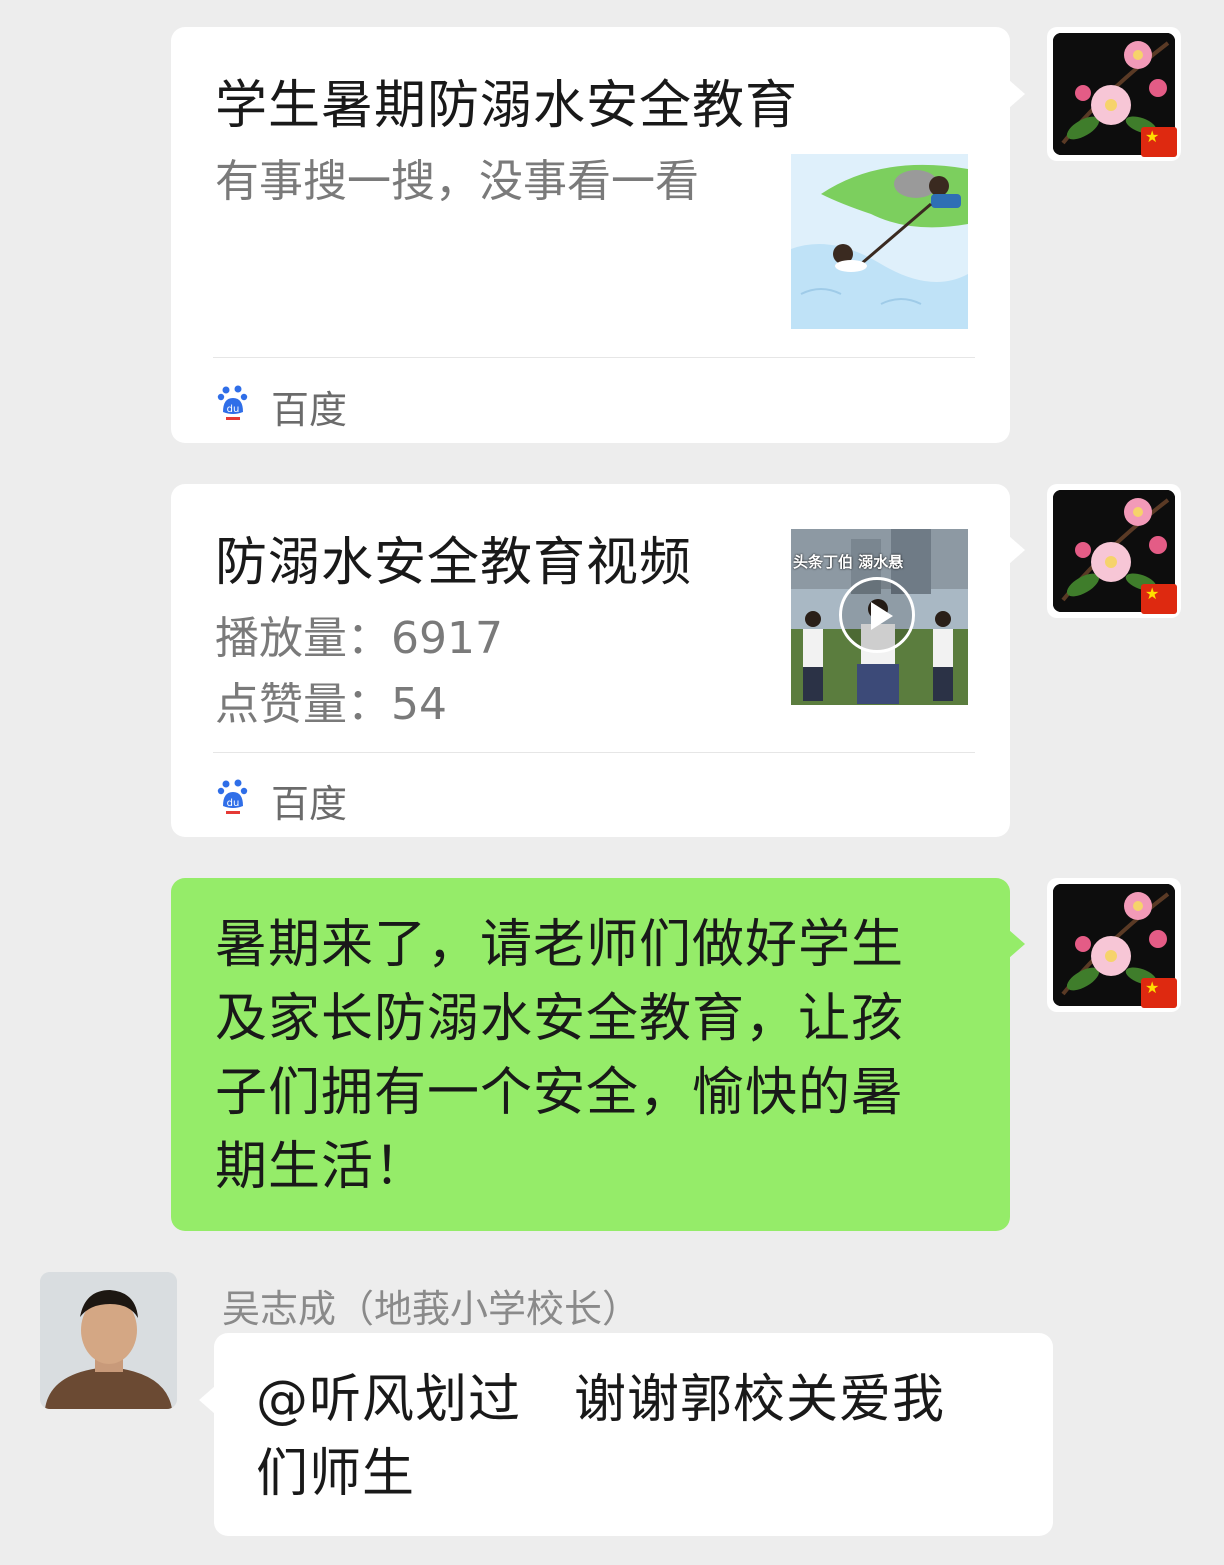  I want to click on message-line: 们师生, so click(336, 1474).